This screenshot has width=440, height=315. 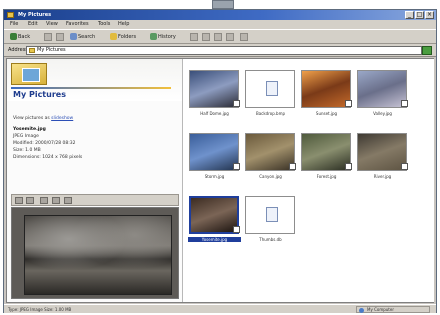 I want to click on thumbnail-caption: River.jpg, so click(x=382, y=176).